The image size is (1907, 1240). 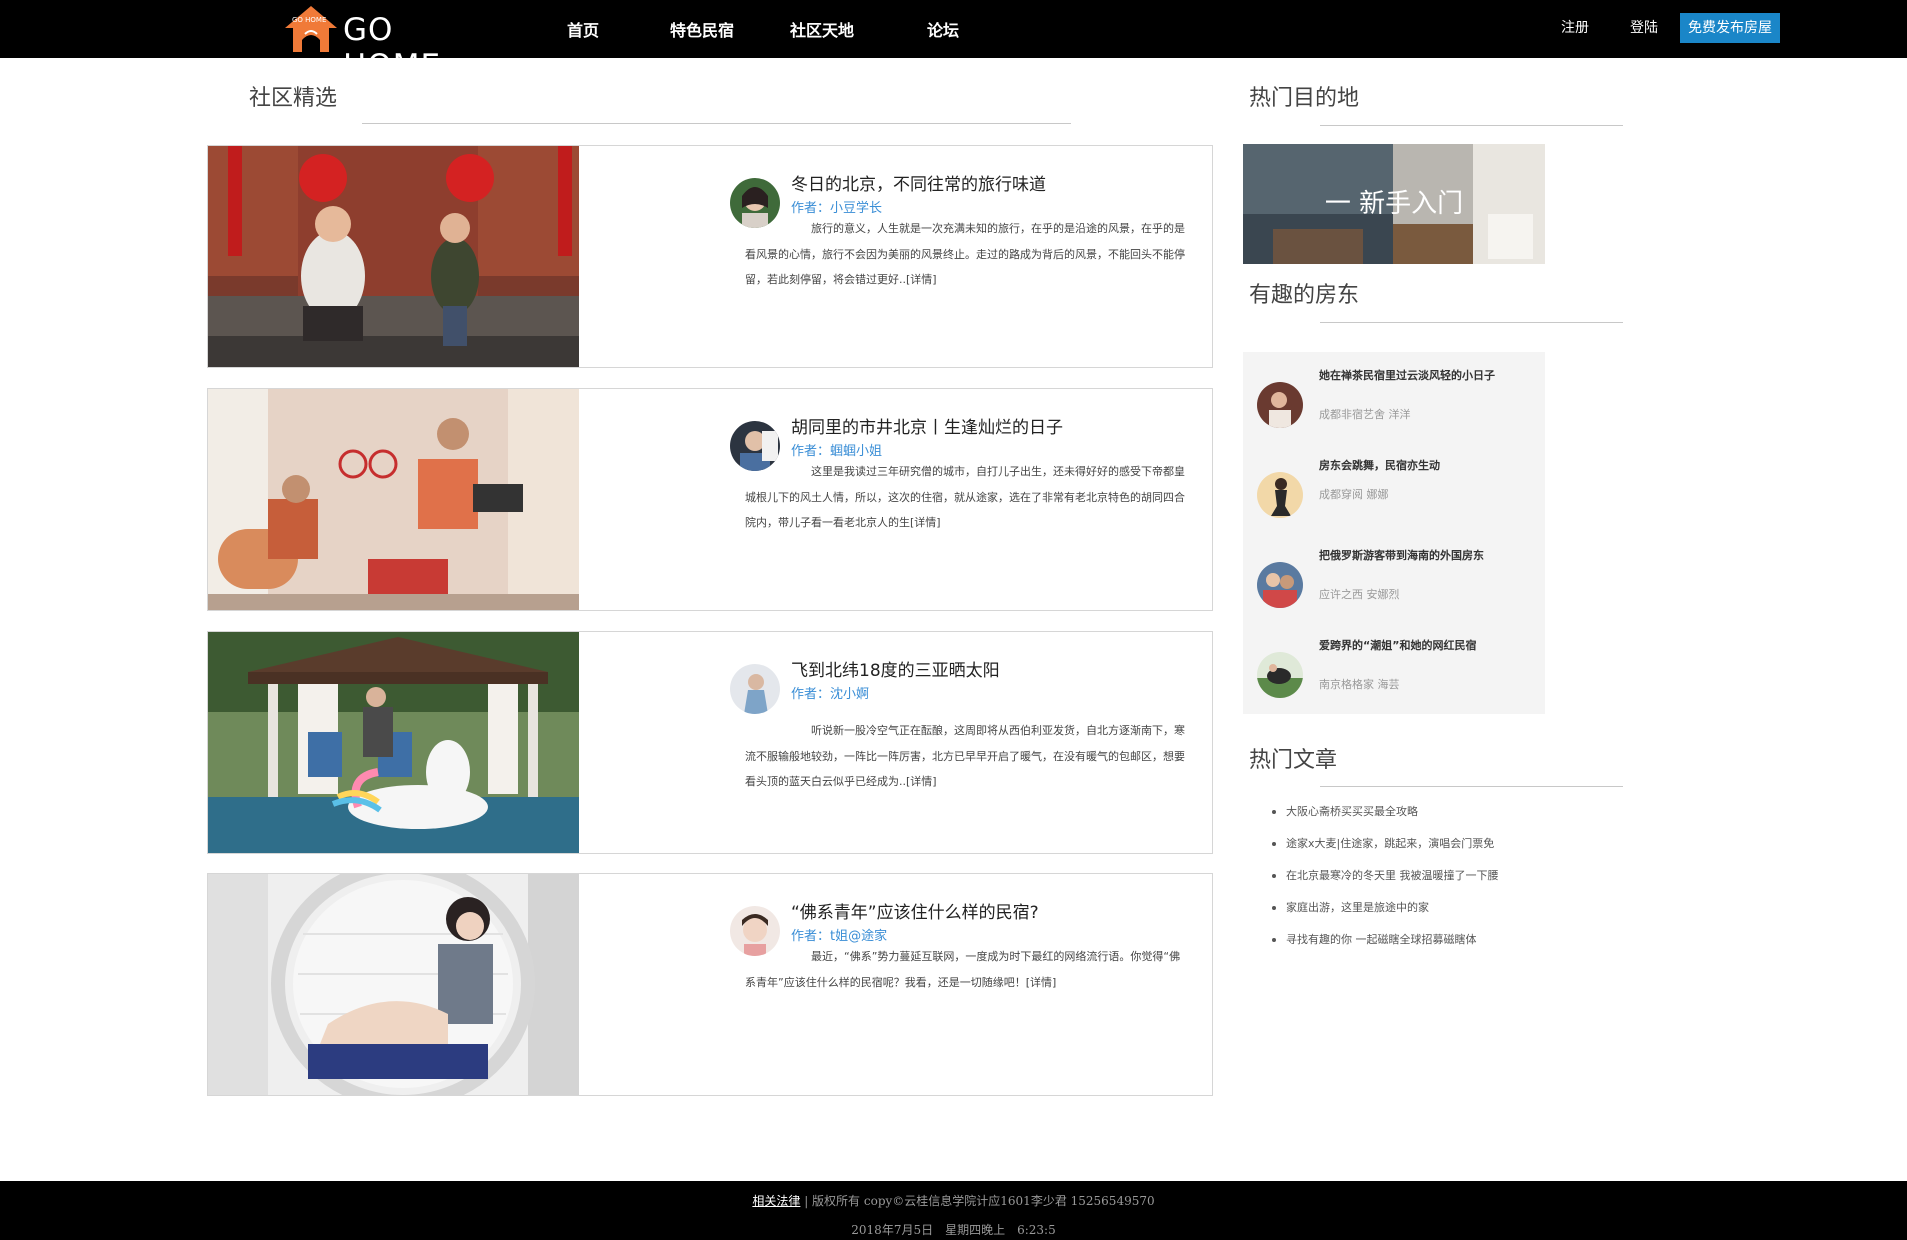 What do you see at coordinates (836, 206) in the screenshot?
I see `article-author: 作者：小豆学长` at bounding box center [836, 206].